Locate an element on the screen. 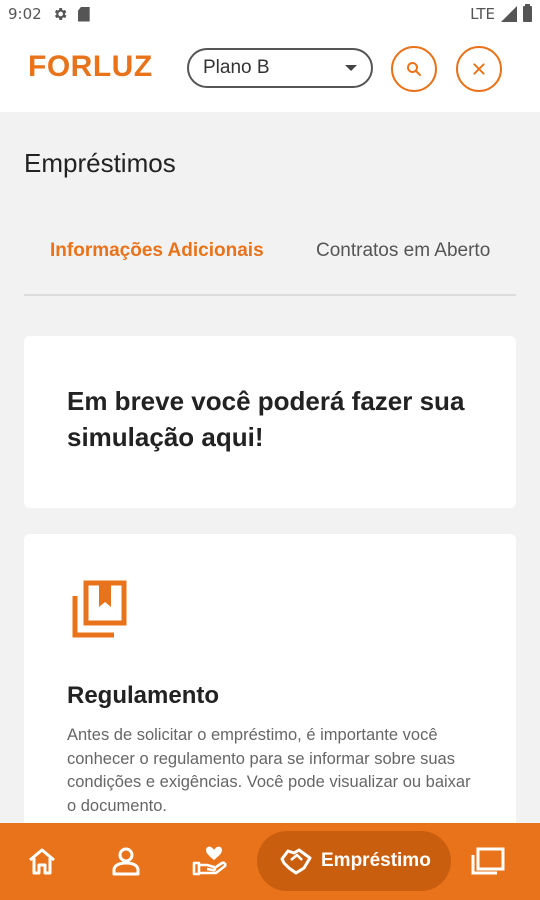 The image size is (540, 900). nav-documents is located at coordinates (488, 861).